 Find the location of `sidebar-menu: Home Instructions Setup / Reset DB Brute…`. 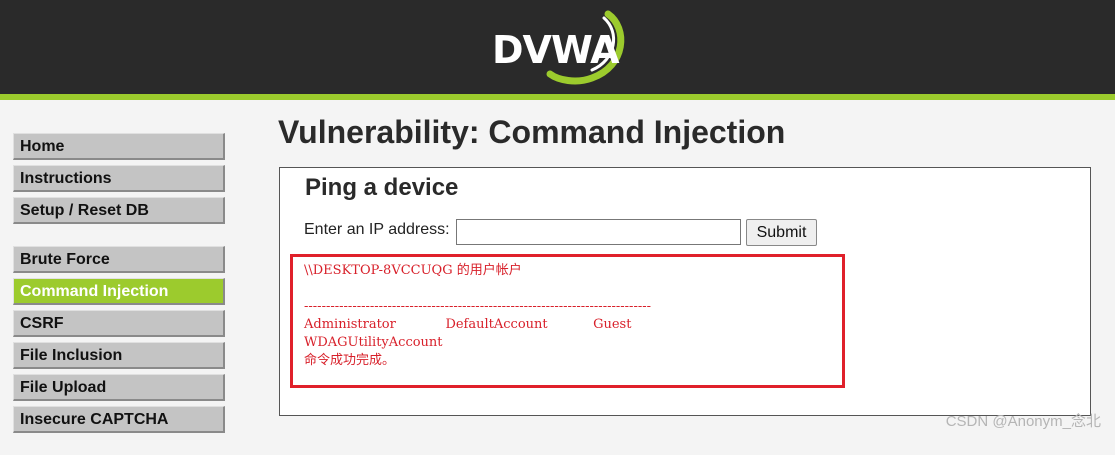

sidebar-menu: Home Instructions Setup / Reset DB Brute… is located at coordinates (119, 294).